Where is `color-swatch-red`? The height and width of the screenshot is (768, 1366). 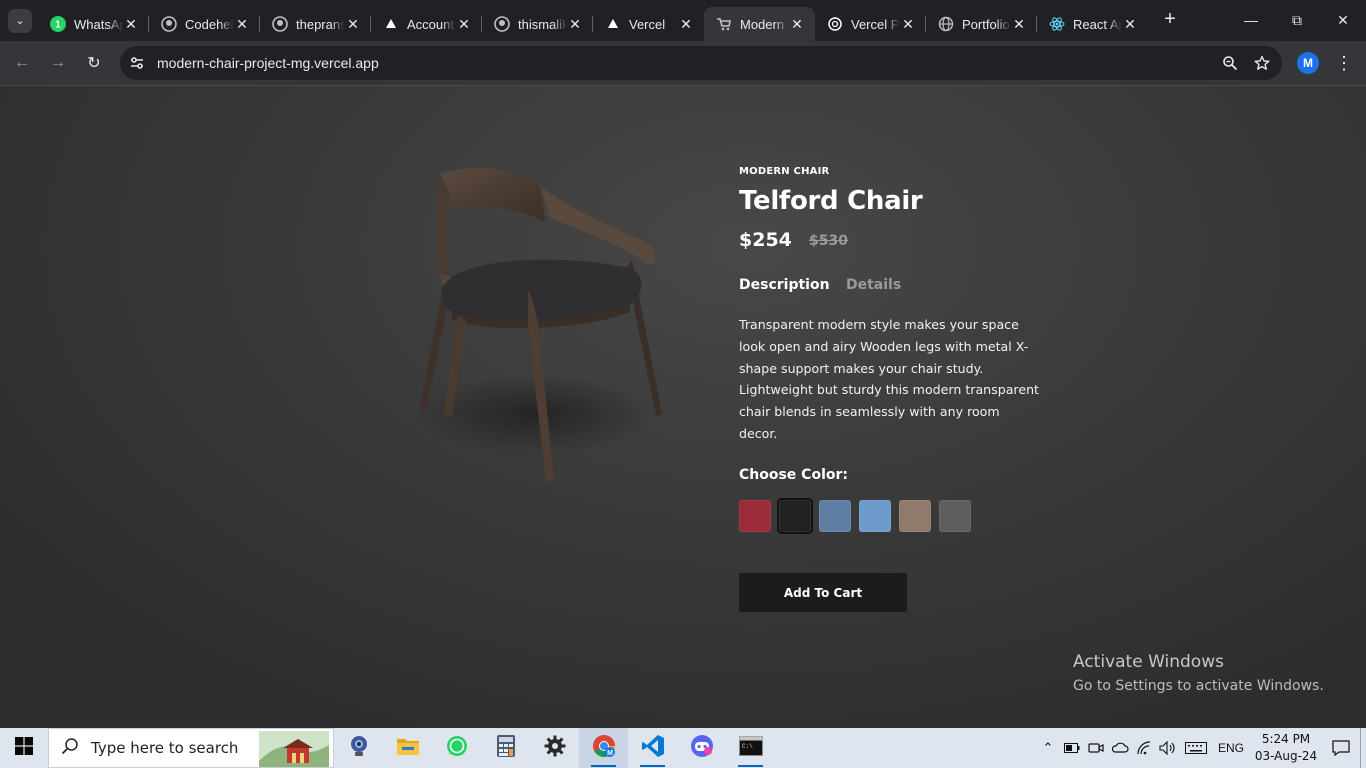
color-swatch-red is located at coordinates (755, 516).